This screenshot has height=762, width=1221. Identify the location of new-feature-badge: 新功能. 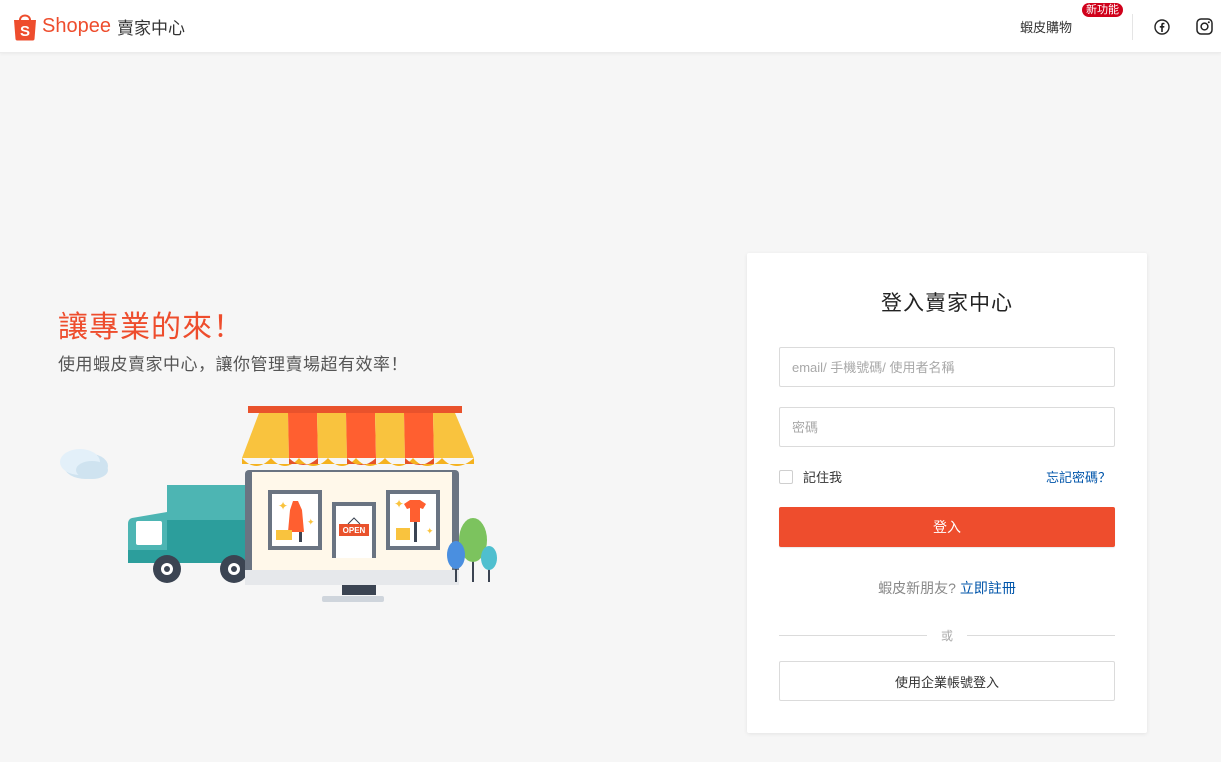
(1102, 10).